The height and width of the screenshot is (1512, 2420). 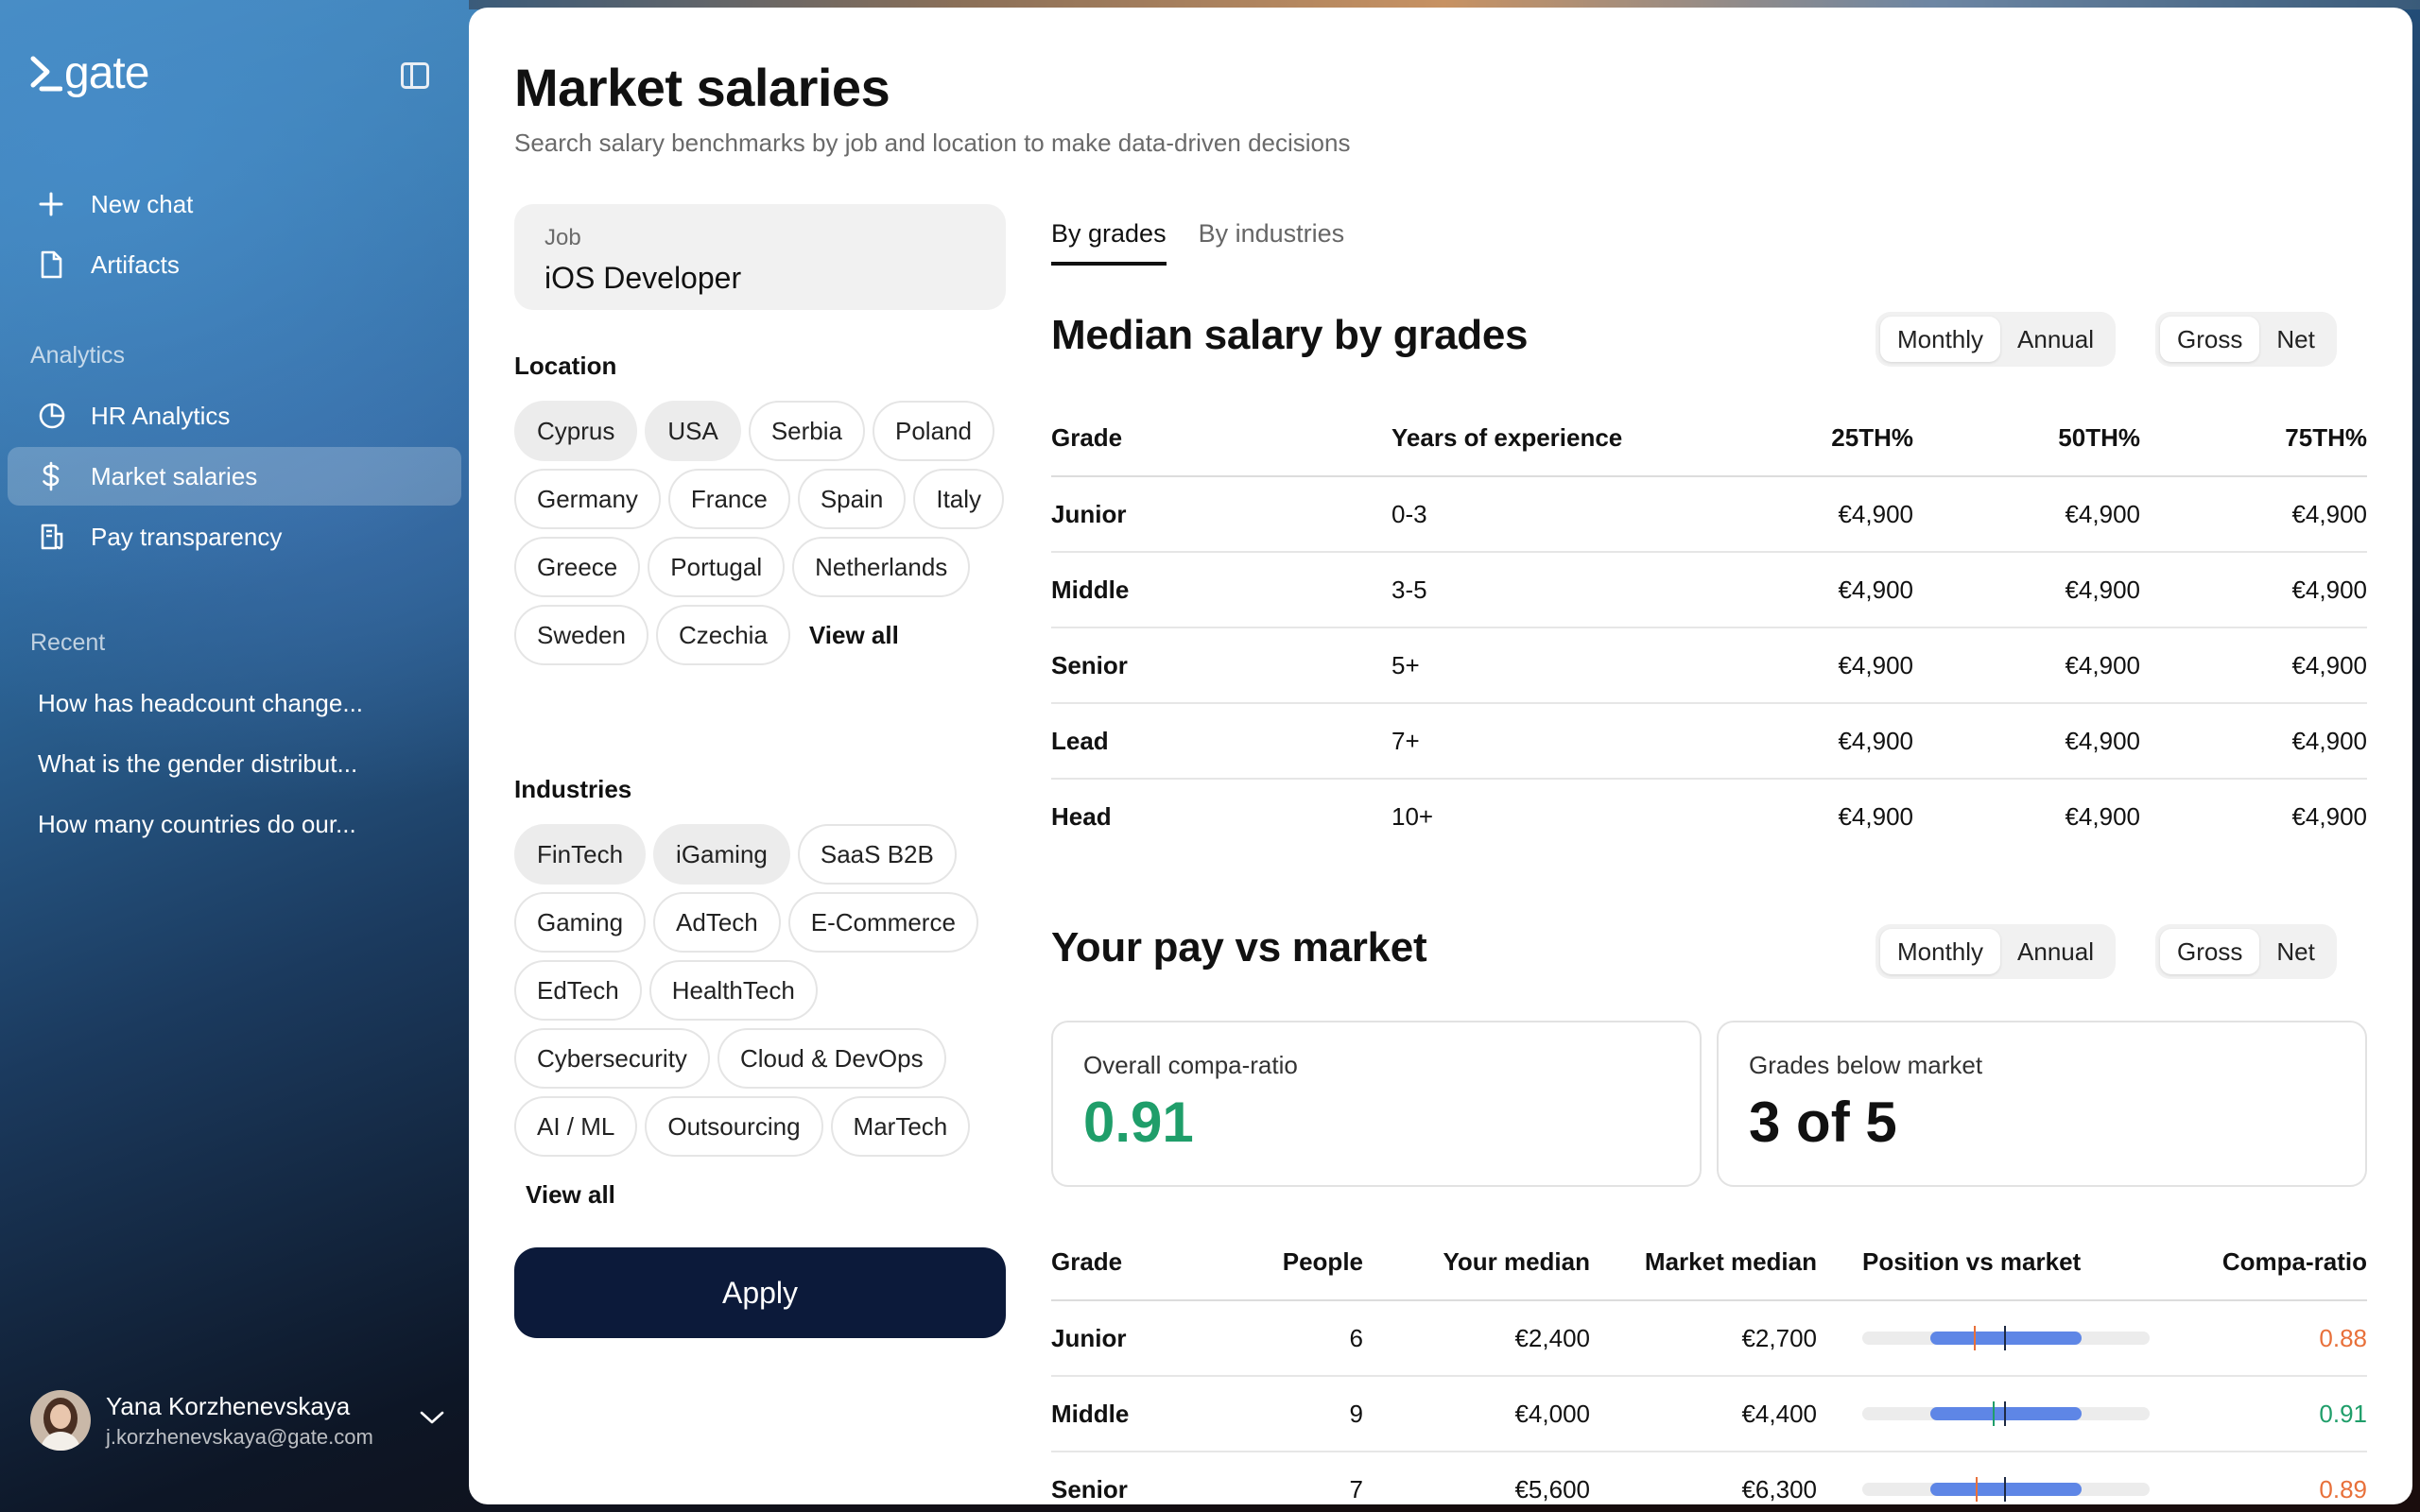 I want to click on grade-cell: Lead, so click(x=1221, y=741).